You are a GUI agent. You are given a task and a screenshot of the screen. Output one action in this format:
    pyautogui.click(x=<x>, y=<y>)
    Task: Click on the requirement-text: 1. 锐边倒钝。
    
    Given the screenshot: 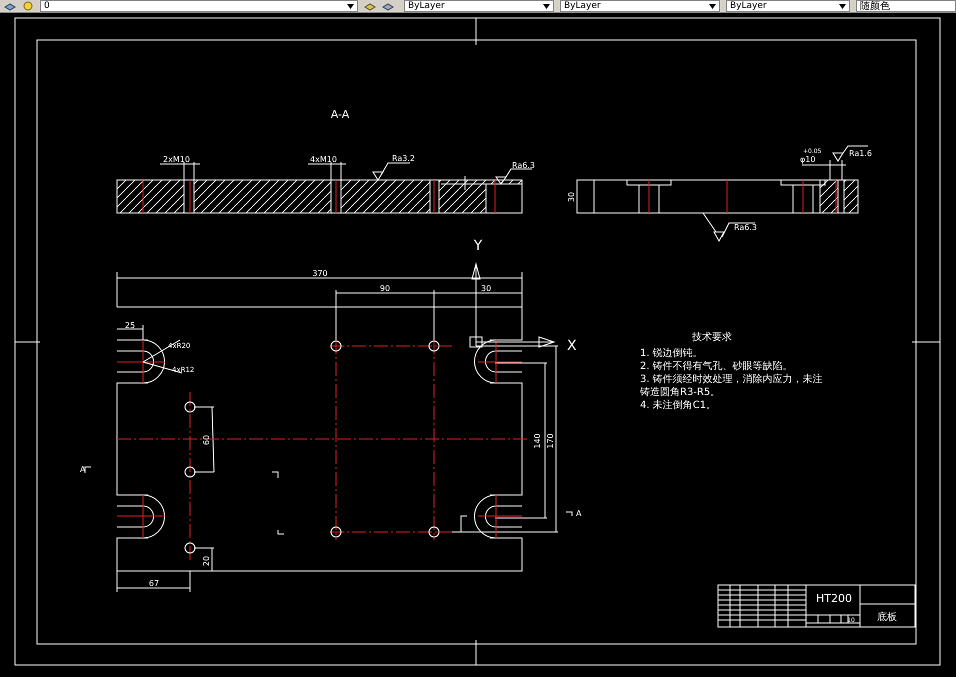 What is the action you would take?
    pyautogui.click(x=671, y=353)
    